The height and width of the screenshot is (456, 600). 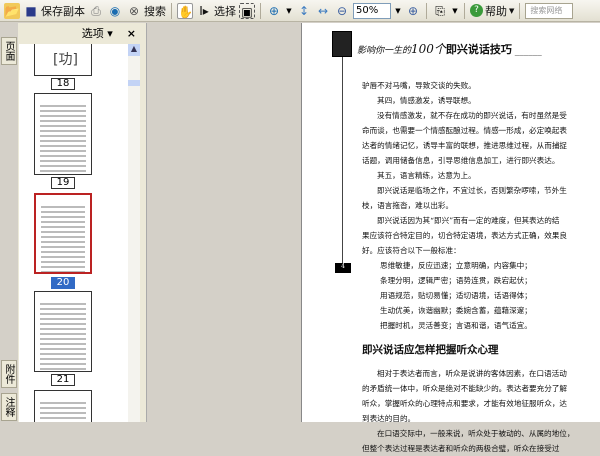 What do you see at coordinates (342, 161) in the screenshot?
I see `header-rule` at bounding box center [342, 161].